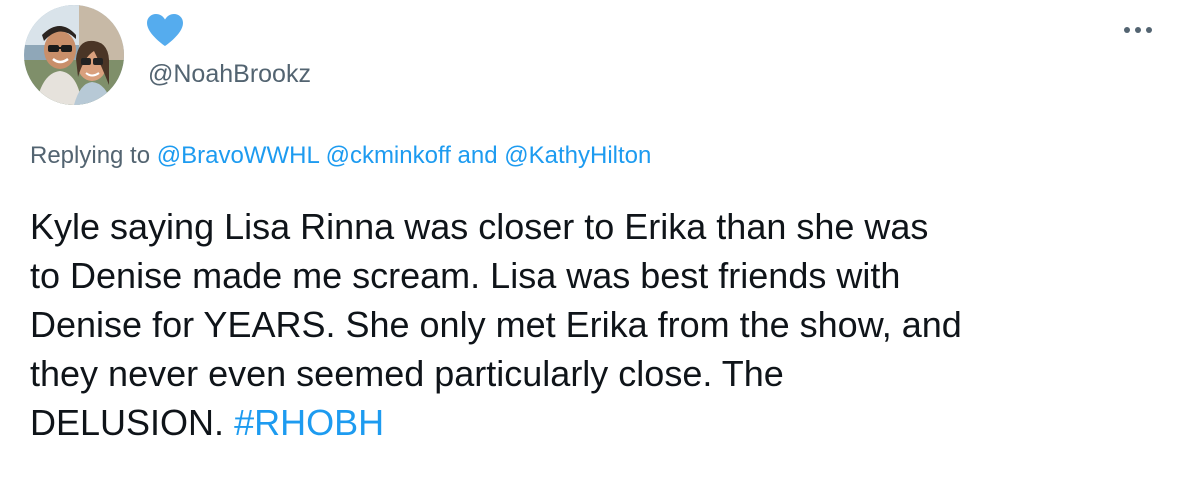 This screenshot has height=486, width=1180. I want to click on avatar, so click(74, 55).